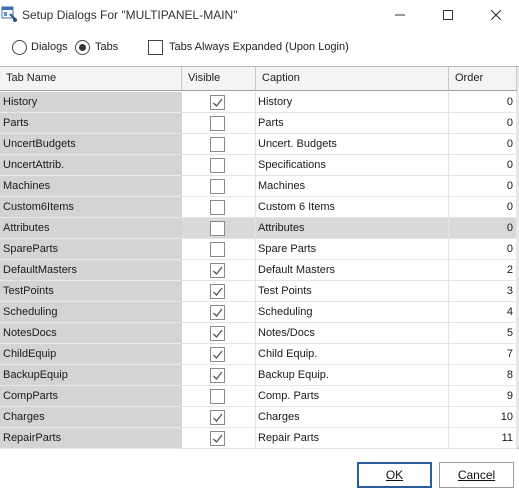 Image resolution: width=519 pixels, height=497 pixels. Describe the element at coordinates (91, 102) in the screenshot. I see `tab-name-cell: History` at that location.